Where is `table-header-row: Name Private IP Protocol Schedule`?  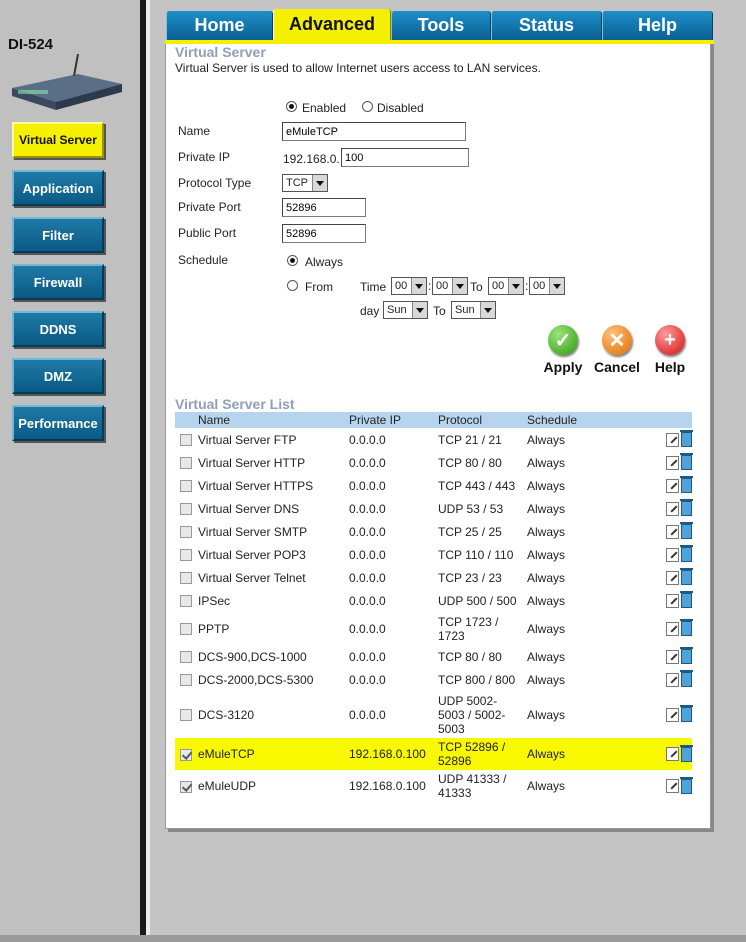 table-header-row: Name Private IP Protocol Schedule is located at coordinates (433, 420).